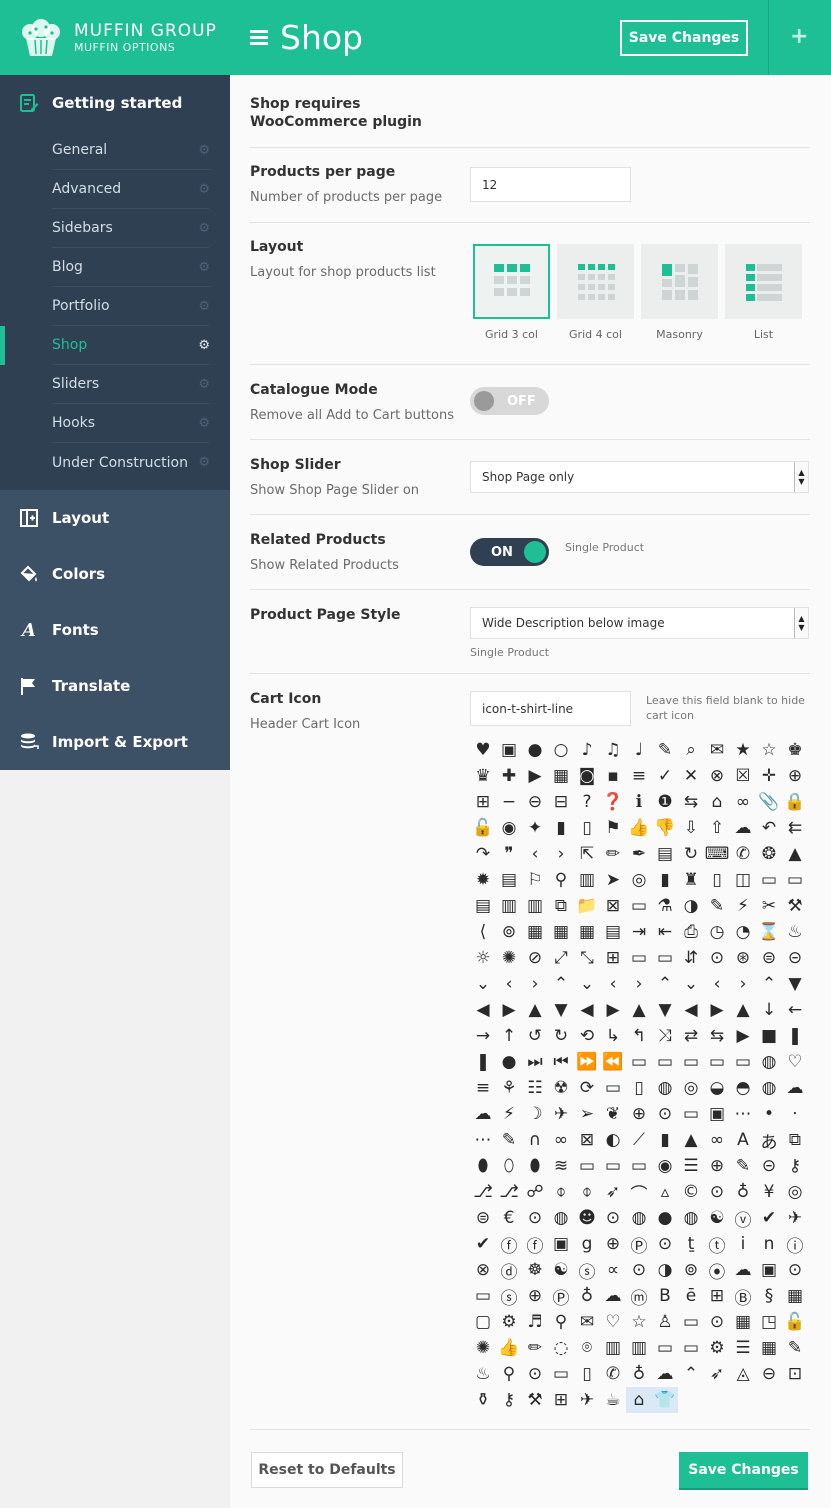  I want to click on cart-icon-option: ⊙, so click(717, 1322).